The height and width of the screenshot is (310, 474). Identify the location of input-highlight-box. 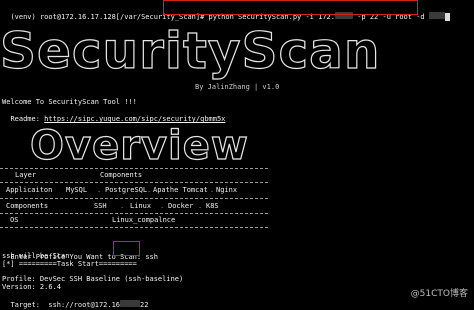
(126, 248).